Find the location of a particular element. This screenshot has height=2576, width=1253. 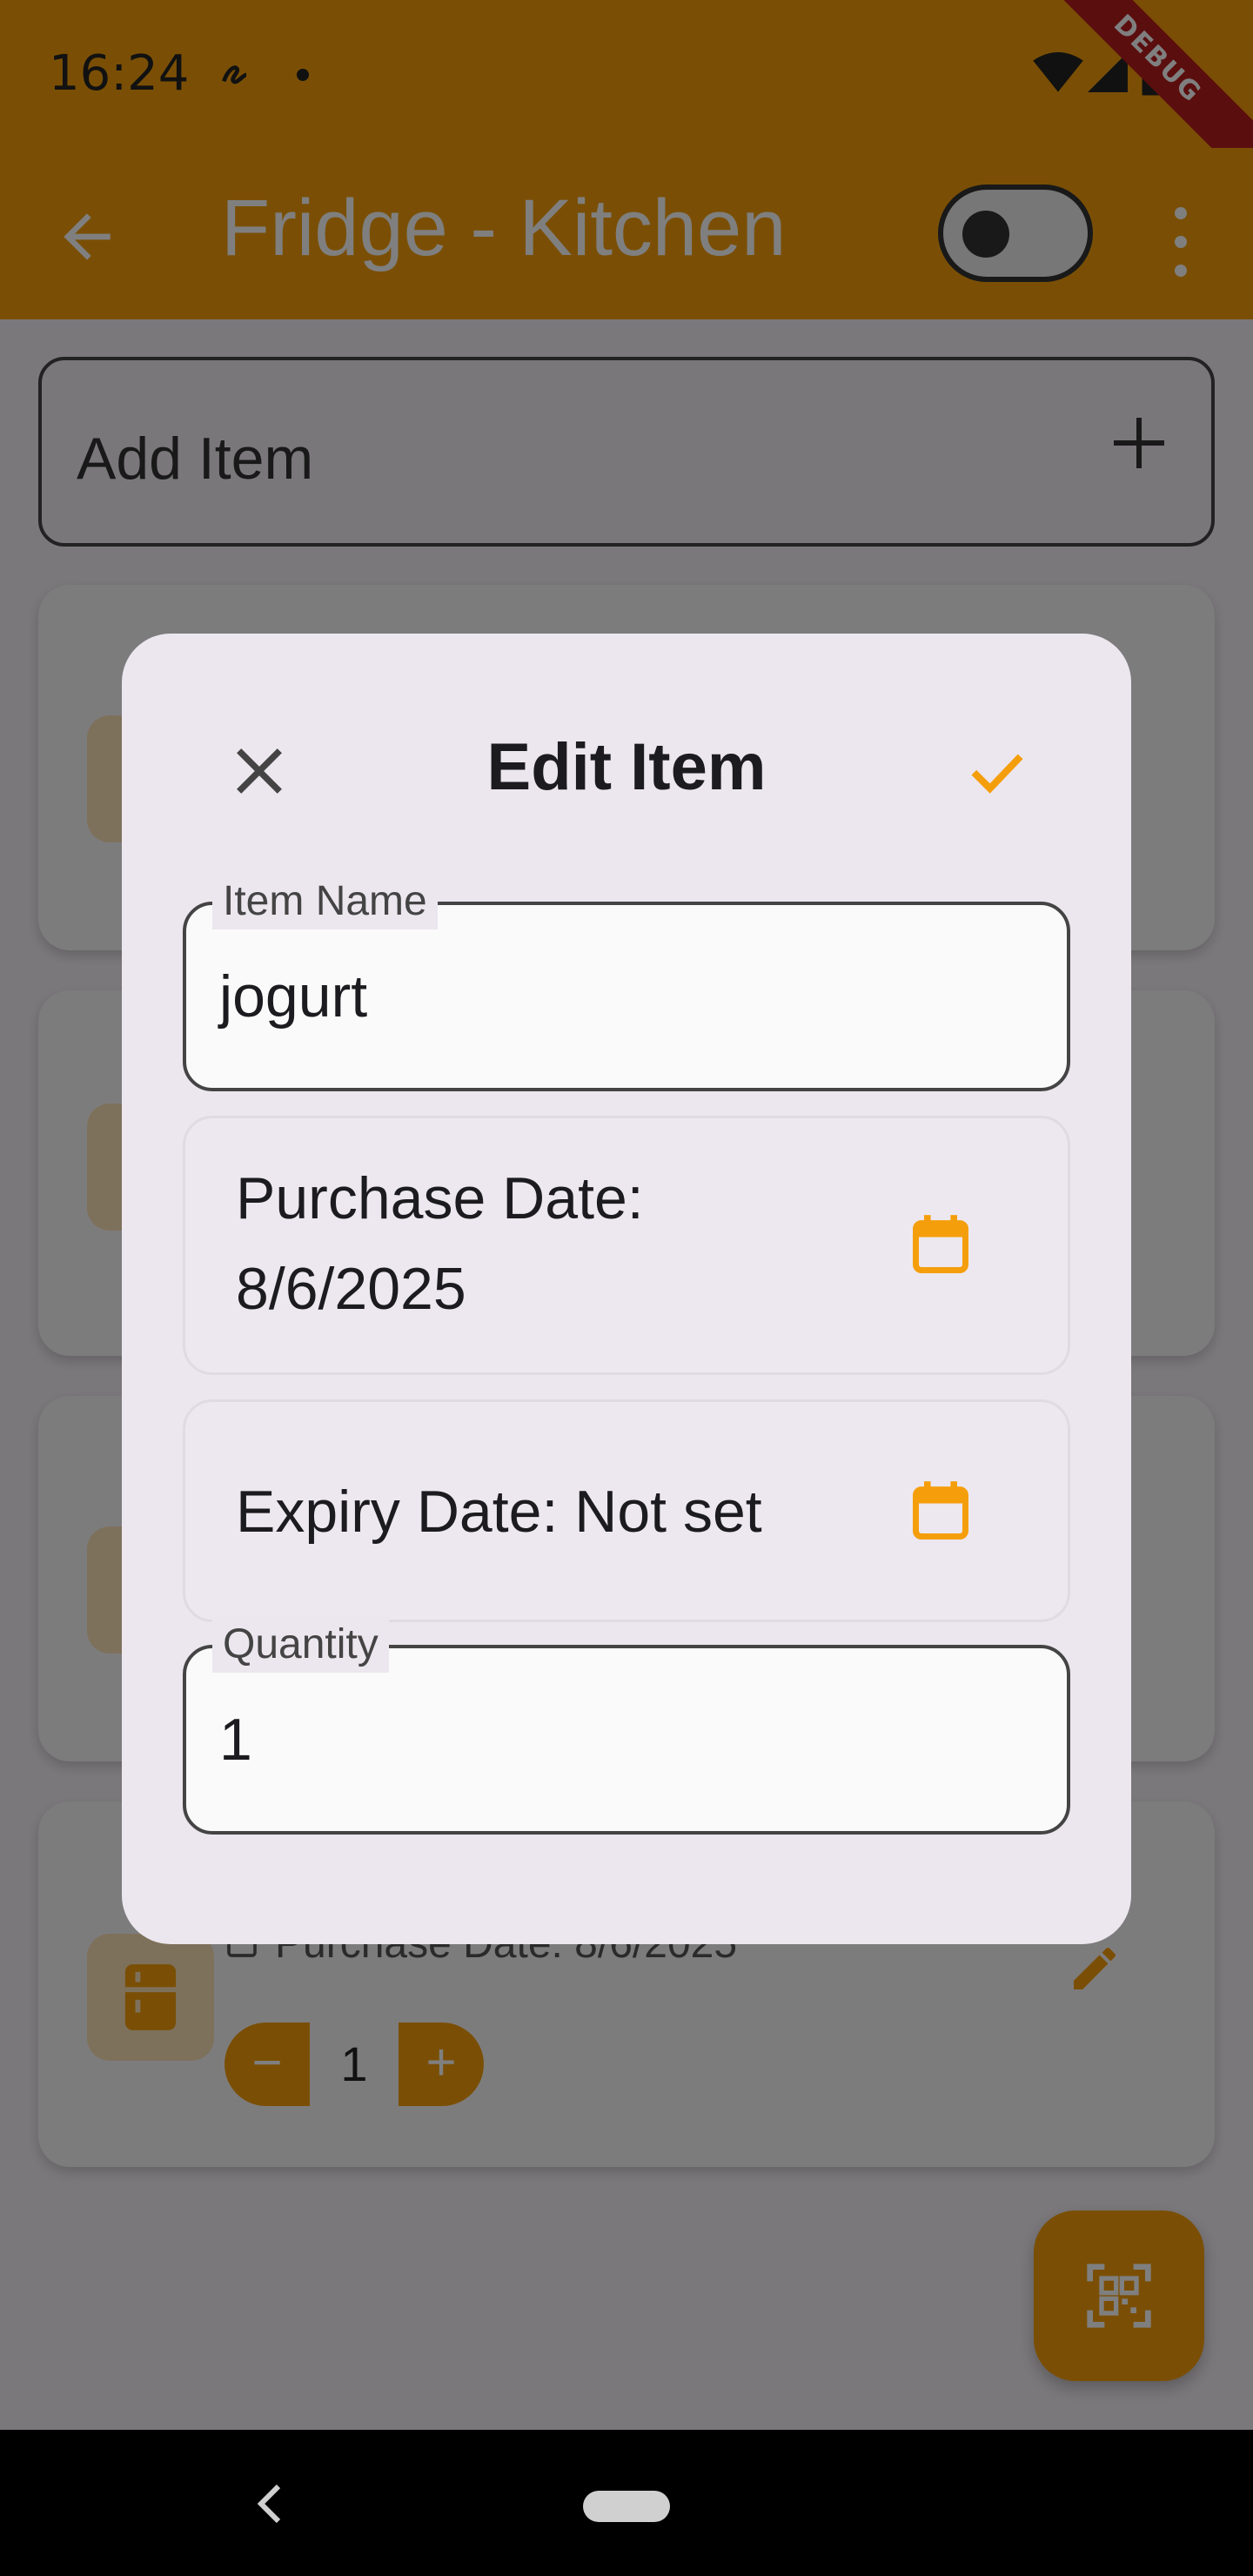

expiry-date-tile: Expiry Date: Not set is located at coordinates (626, 1510).